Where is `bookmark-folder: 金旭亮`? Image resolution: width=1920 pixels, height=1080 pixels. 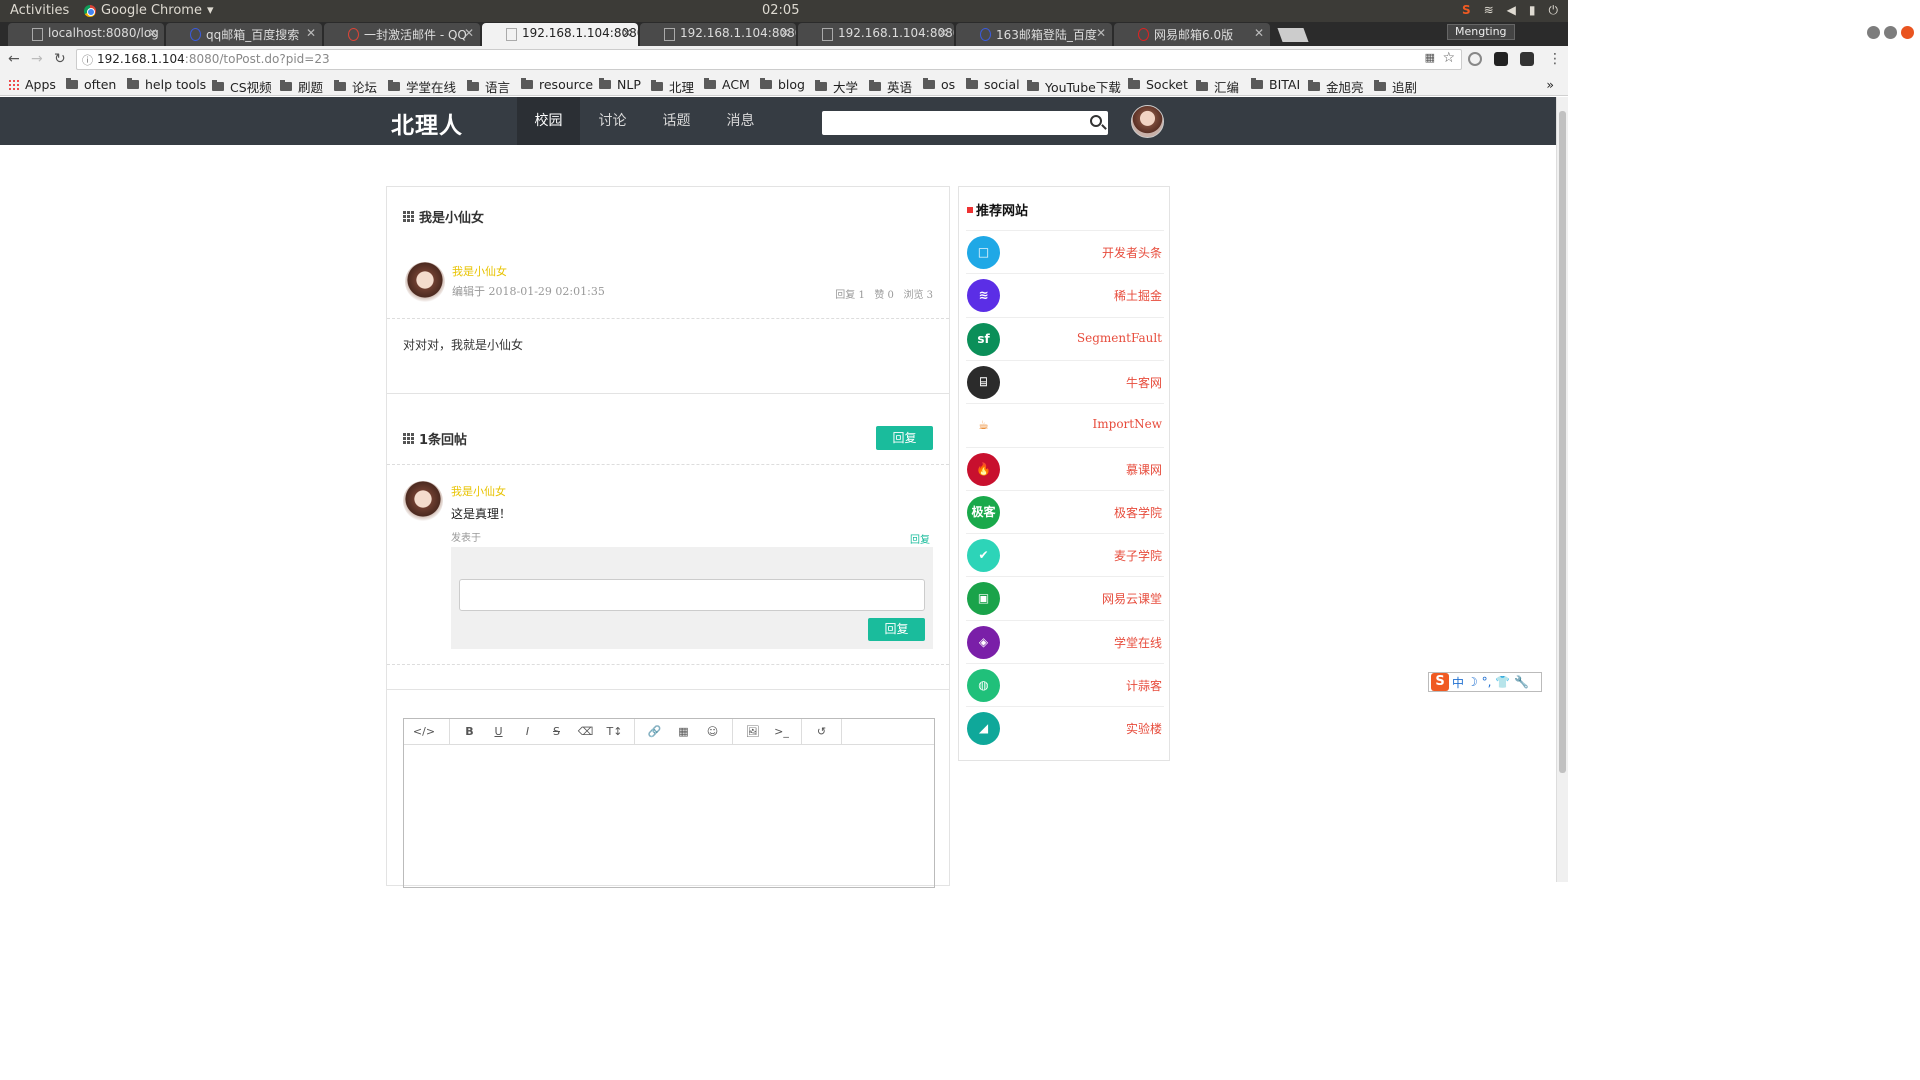
bookmark-folder: 金旭亮 is located at coordinates (1336, 86).